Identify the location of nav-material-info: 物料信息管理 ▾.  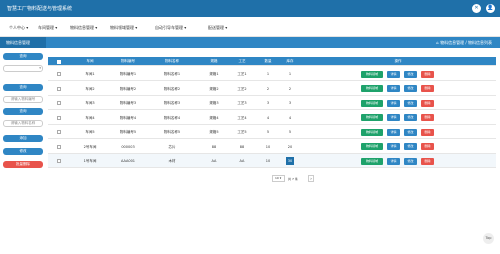
(83, 28).